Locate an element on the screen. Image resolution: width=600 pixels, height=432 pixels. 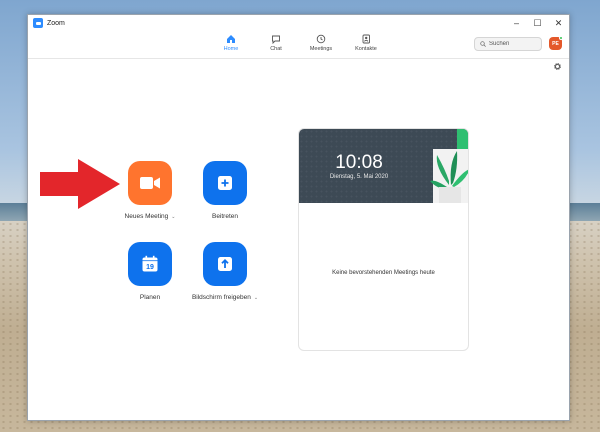
calendar-day: 19 is located at coordinates (150, 267).